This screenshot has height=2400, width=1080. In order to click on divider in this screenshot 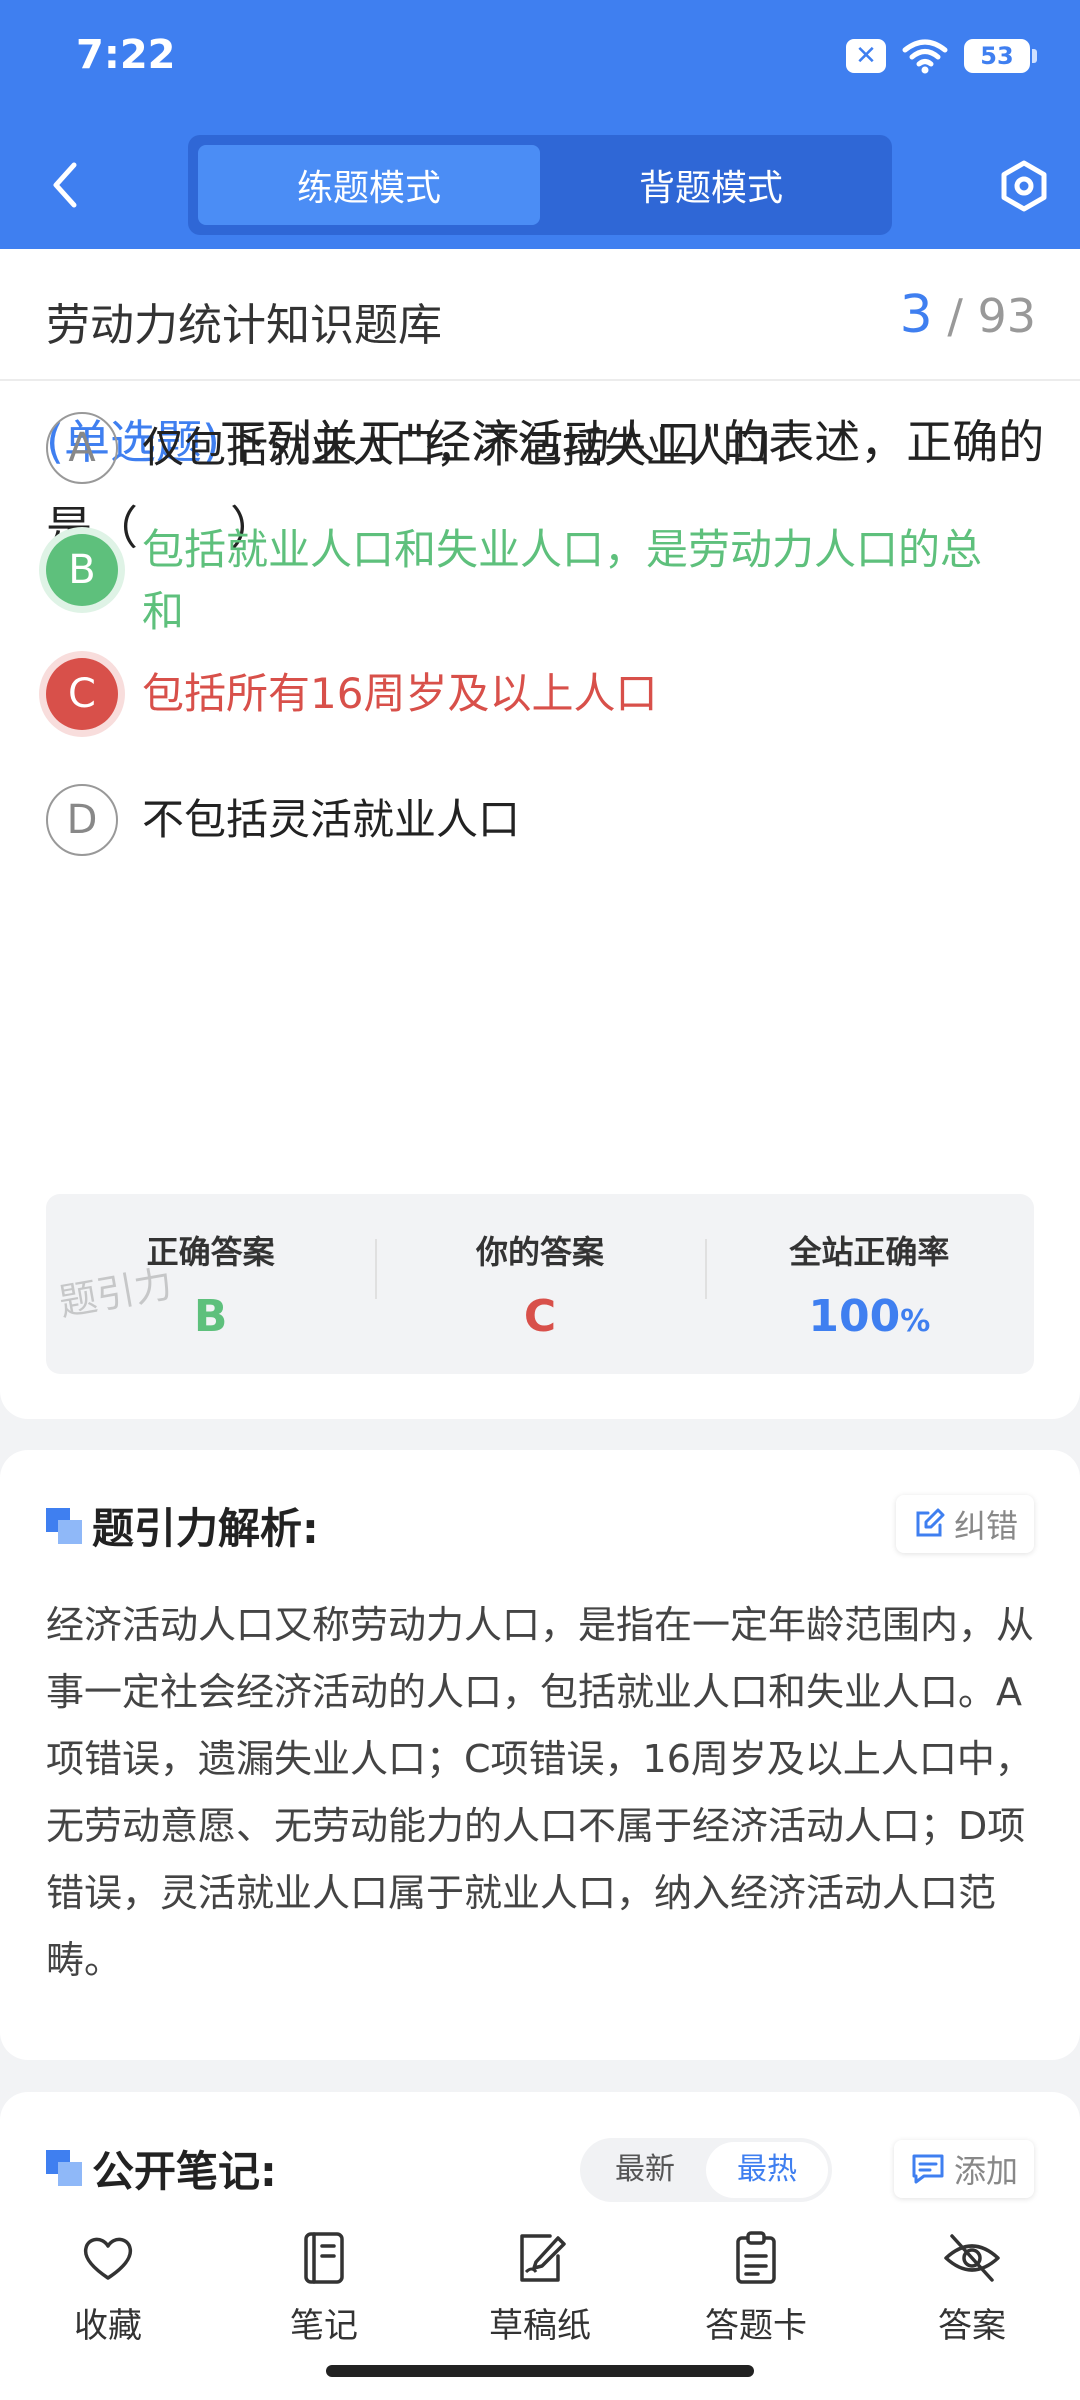, I will do `click(540, 380)`.